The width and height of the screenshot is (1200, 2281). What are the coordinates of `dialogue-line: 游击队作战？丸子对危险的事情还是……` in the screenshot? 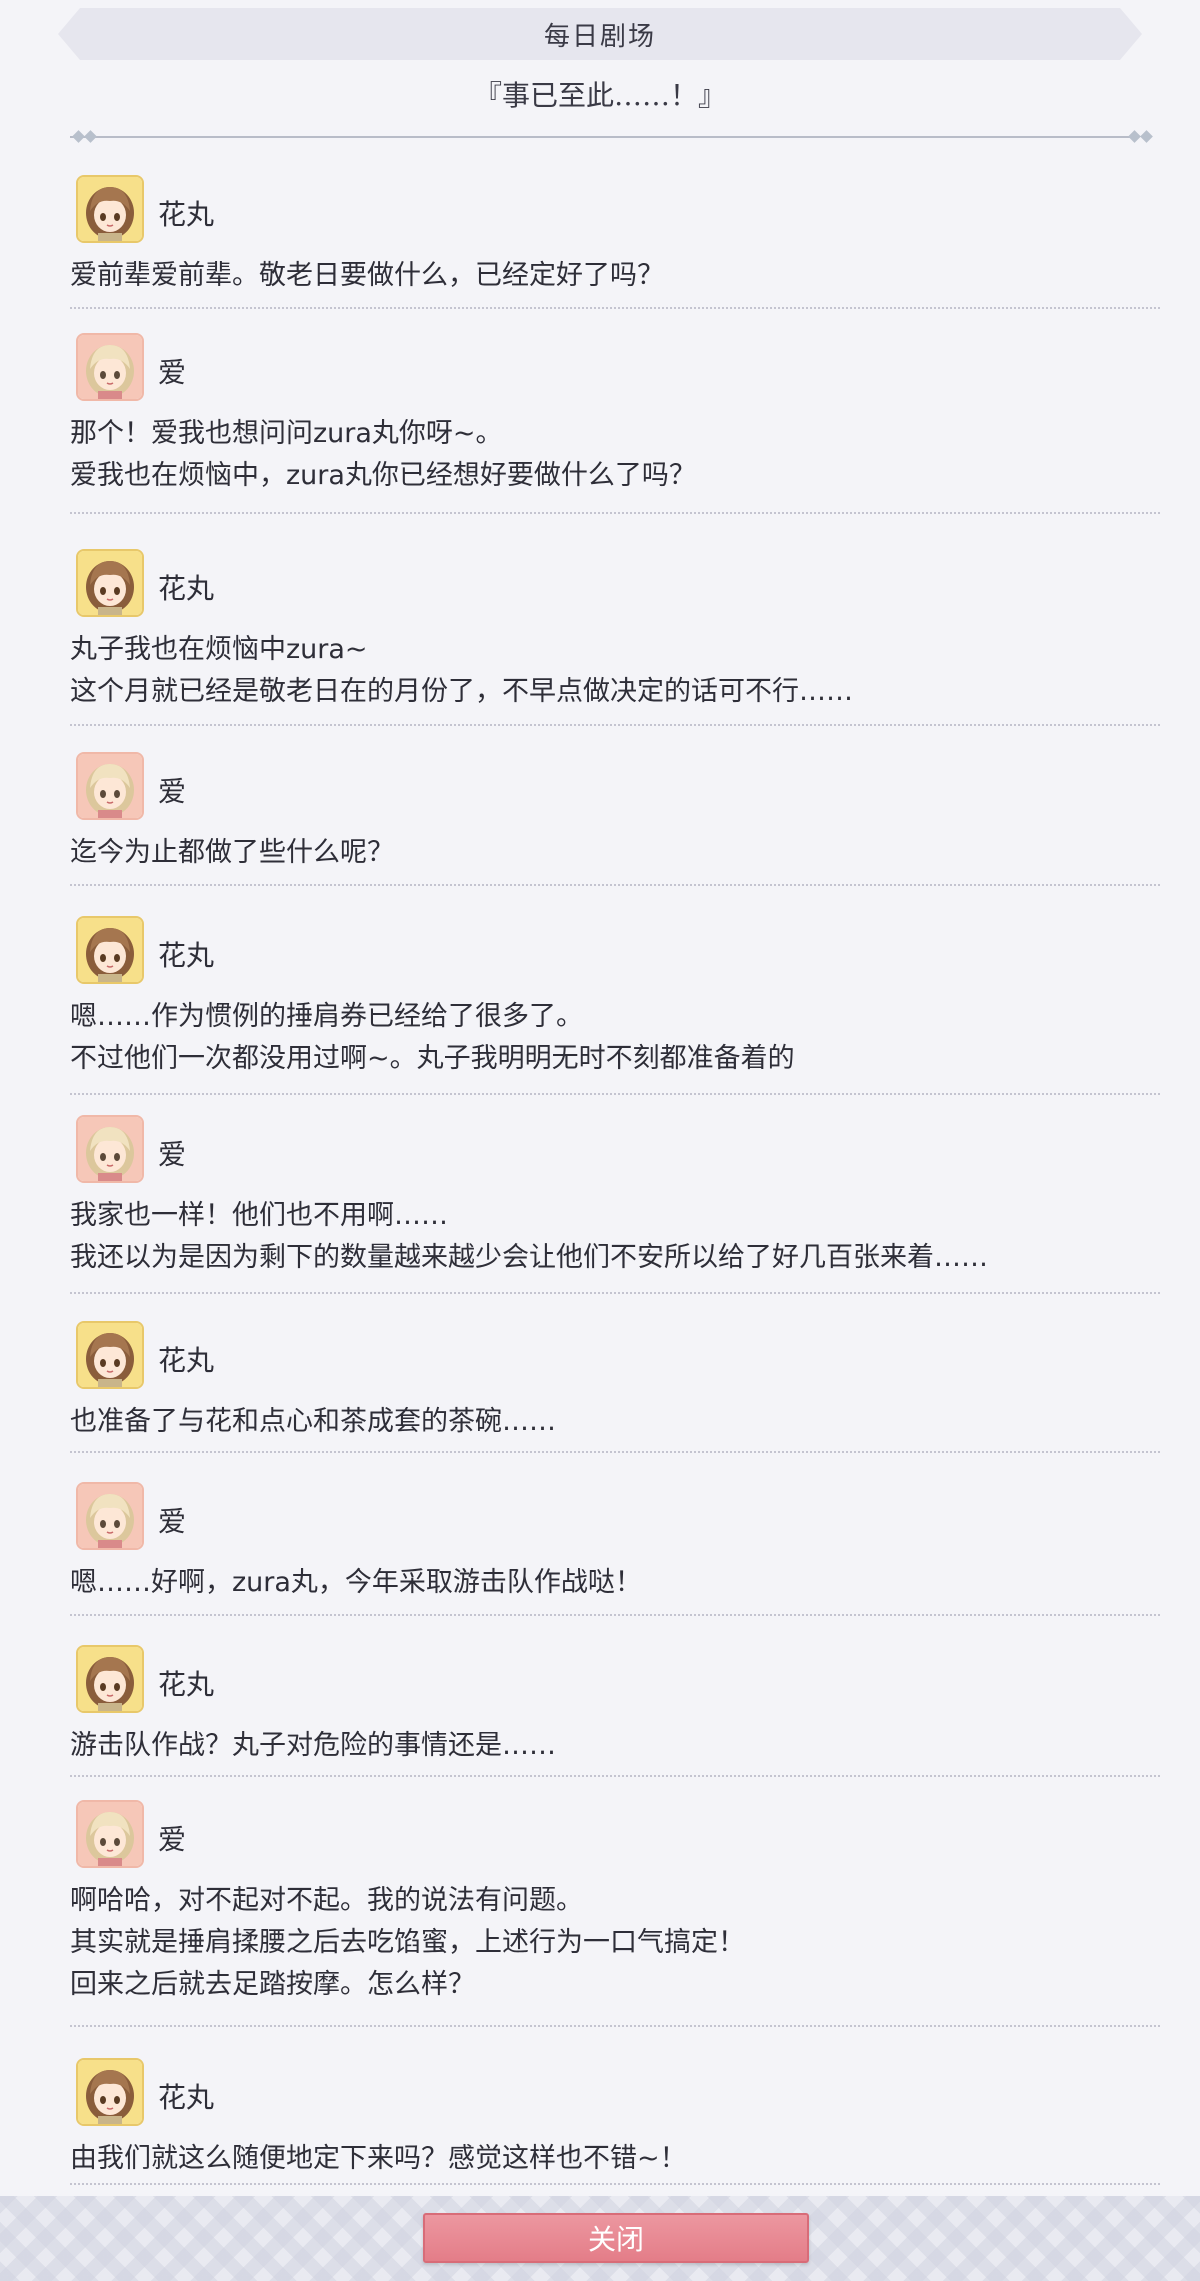 It's located at (313, 1745).